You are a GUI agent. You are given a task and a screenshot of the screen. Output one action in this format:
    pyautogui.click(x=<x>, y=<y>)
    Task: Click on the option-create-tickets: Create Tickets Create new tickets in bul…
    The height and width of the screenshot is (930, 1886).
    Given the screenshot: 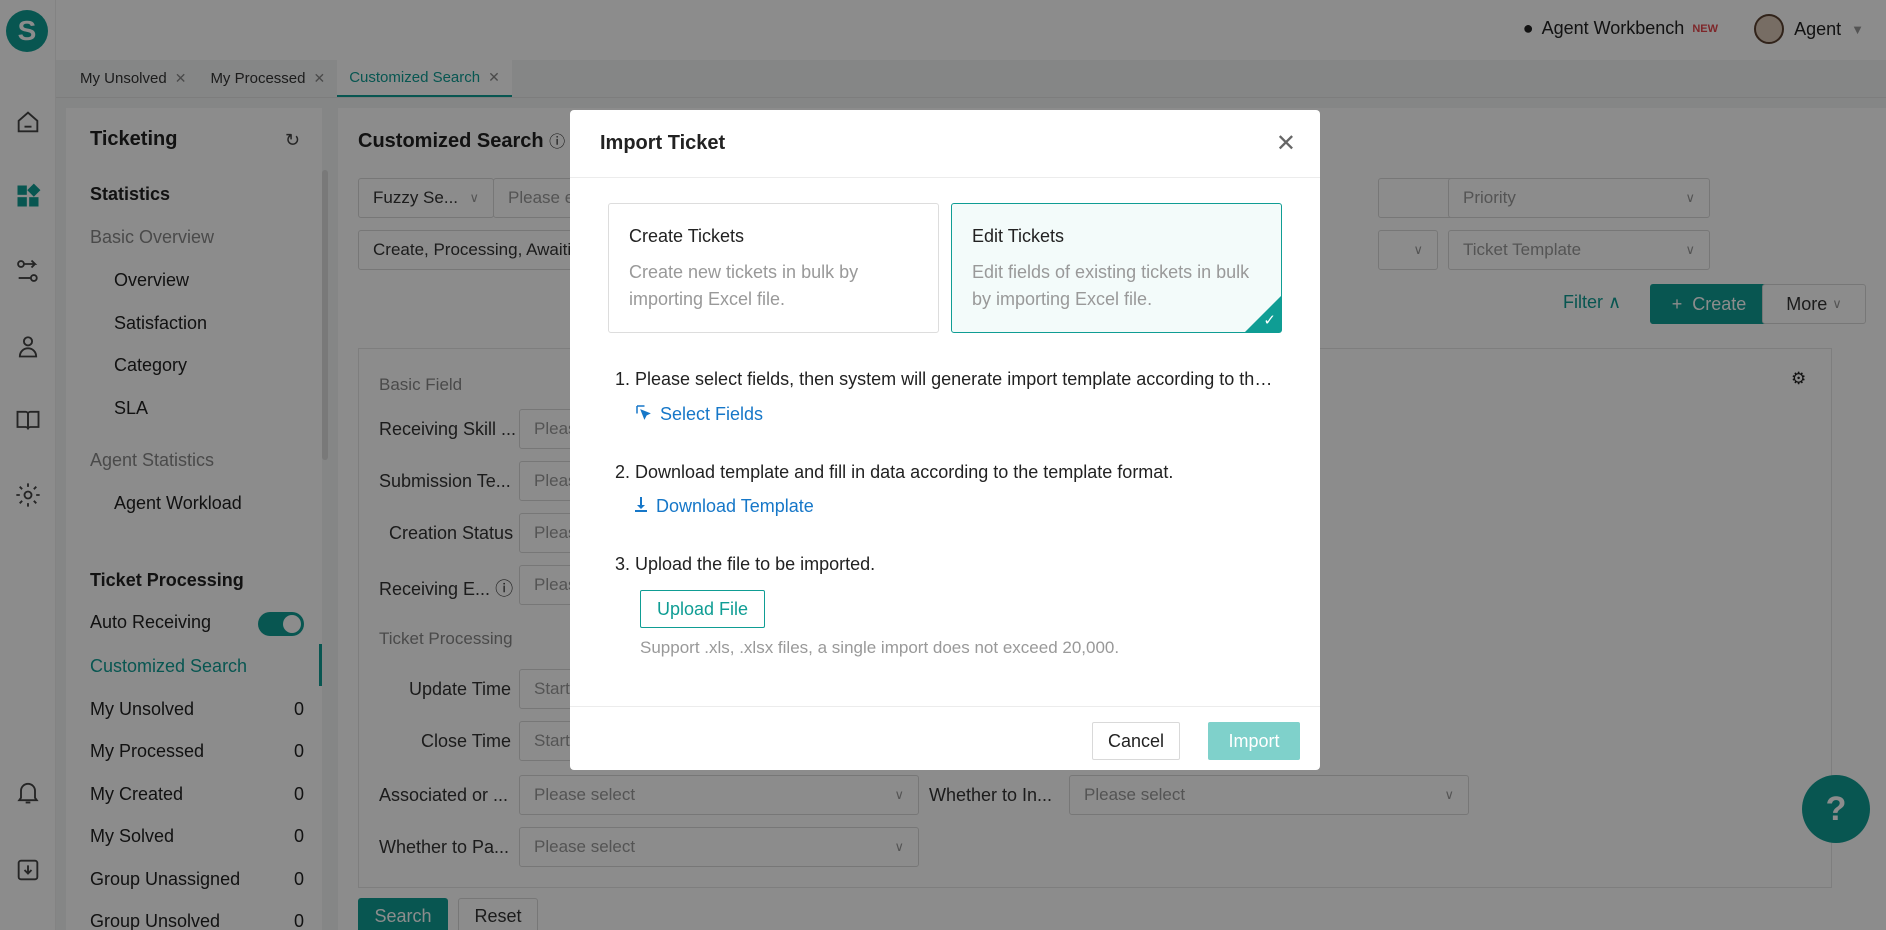 What is the action you would take?
    pyautogui.click(x=773, y=268)
    